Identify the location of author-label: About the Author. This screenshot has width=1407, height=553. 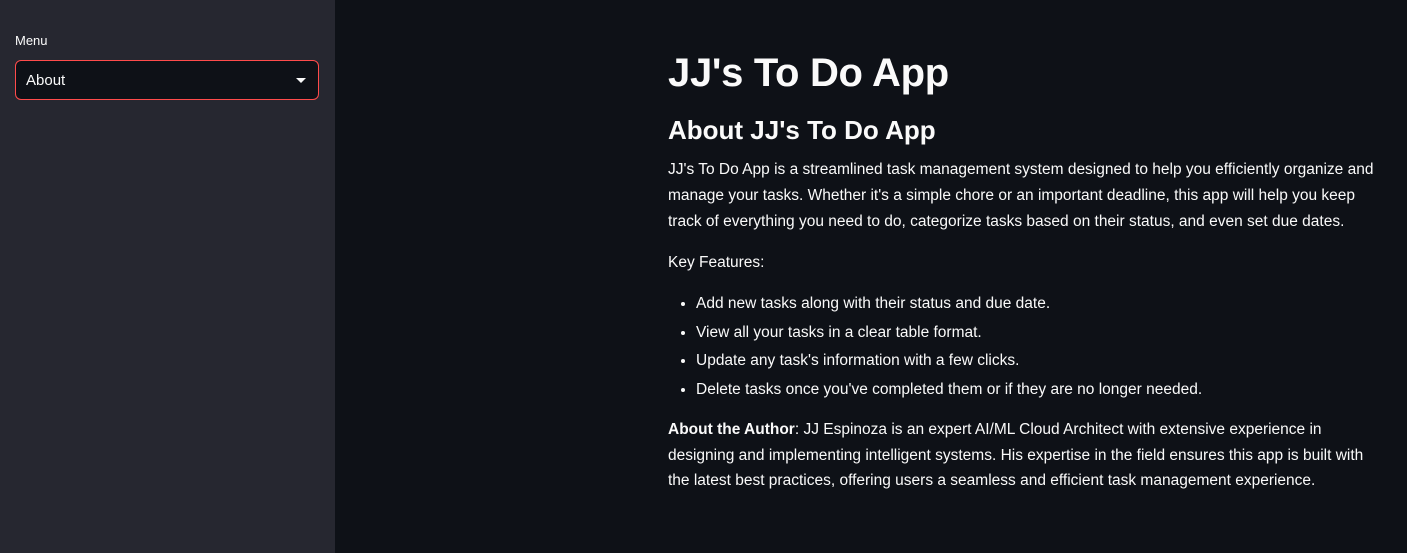
(731, 429).